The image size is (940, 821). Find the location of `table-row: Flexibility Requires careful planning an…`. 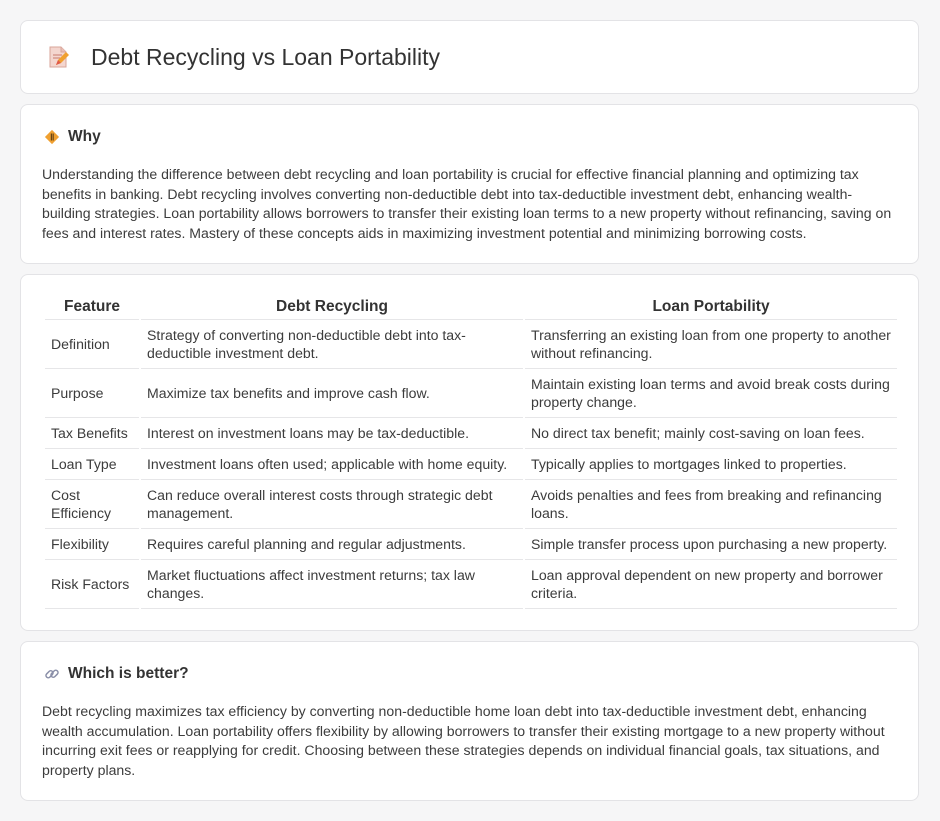

table-row: Flexibility Requires careful planning an… is located at coordinates (471, 544).